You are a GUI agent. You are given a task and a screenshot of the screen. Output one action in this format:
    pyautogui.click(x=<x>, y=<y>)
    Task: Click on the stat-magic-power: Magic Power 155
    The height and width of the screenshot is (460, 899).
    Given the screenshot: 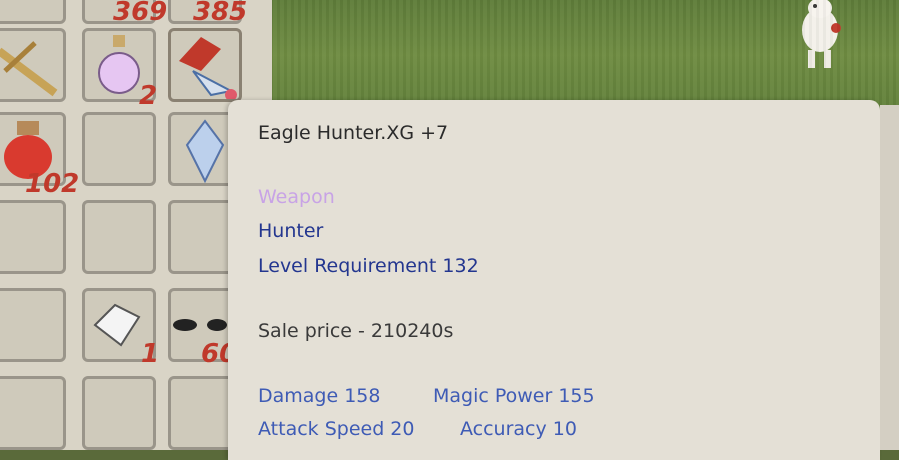 What is the action you would take?
    pyautogui.click(x=514, y=396)
    